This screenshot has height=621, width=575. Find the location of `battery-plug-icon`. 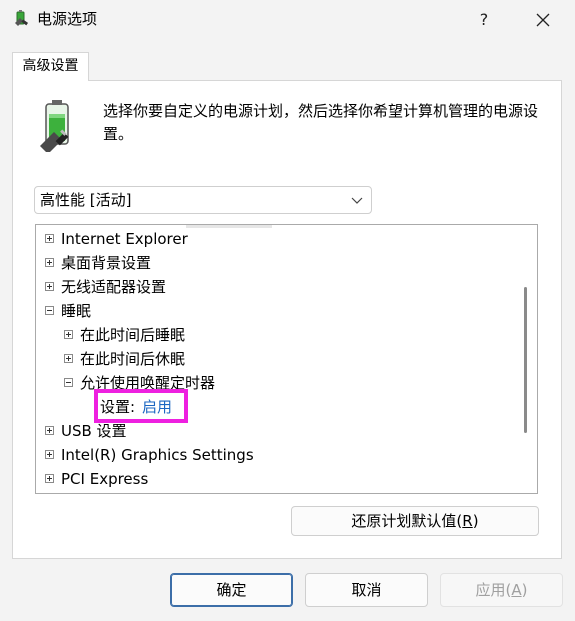

battery-plug-icon is located at coordinates (54, 126).